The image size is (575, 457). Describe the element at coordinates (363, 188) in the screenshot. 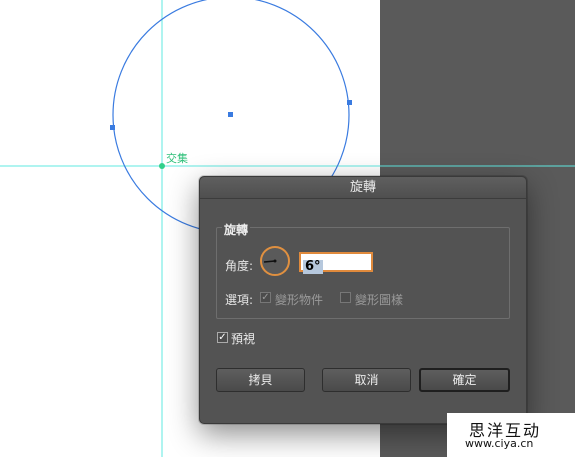

I see `dialog-title: 旋轉` at that location.